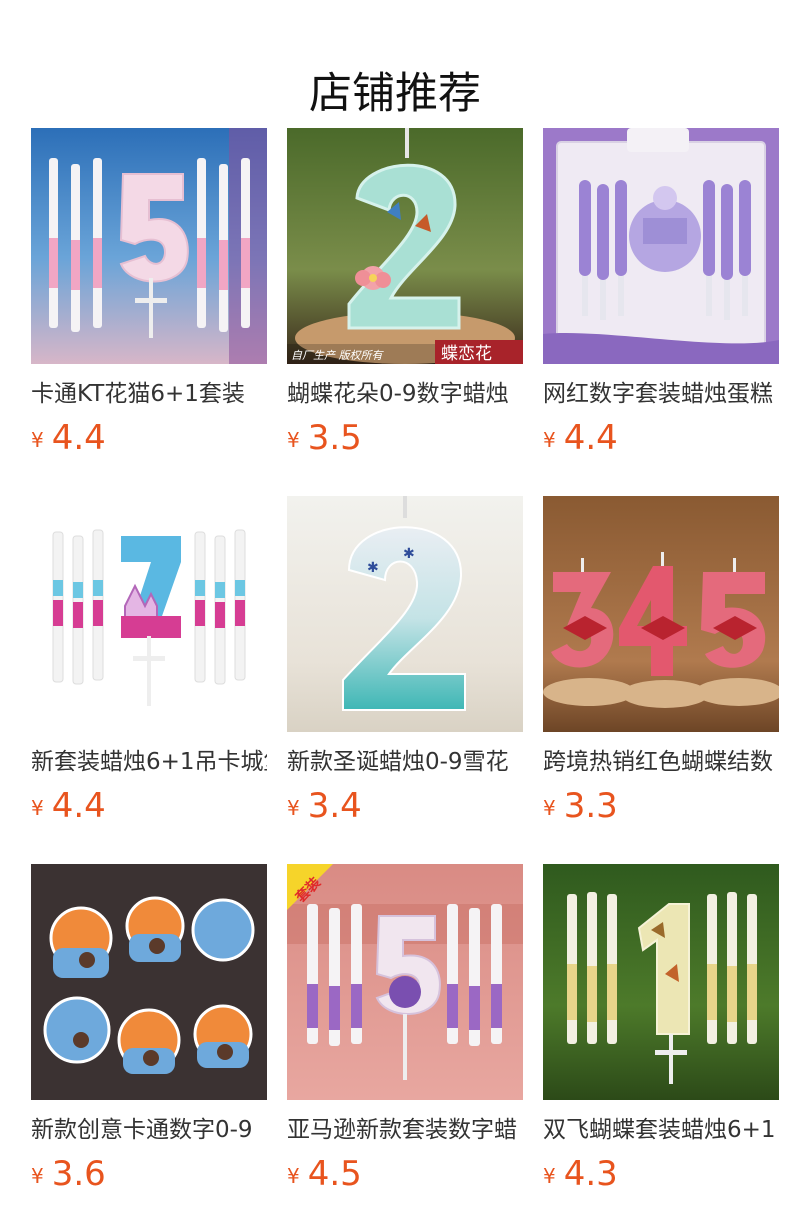 The width and height of the screenshot is (790, 1232). What do you see at coordinates (395, 93) in the screenshot?
I see `page-title: 店铺推荐` at bounding box center [395, 93].